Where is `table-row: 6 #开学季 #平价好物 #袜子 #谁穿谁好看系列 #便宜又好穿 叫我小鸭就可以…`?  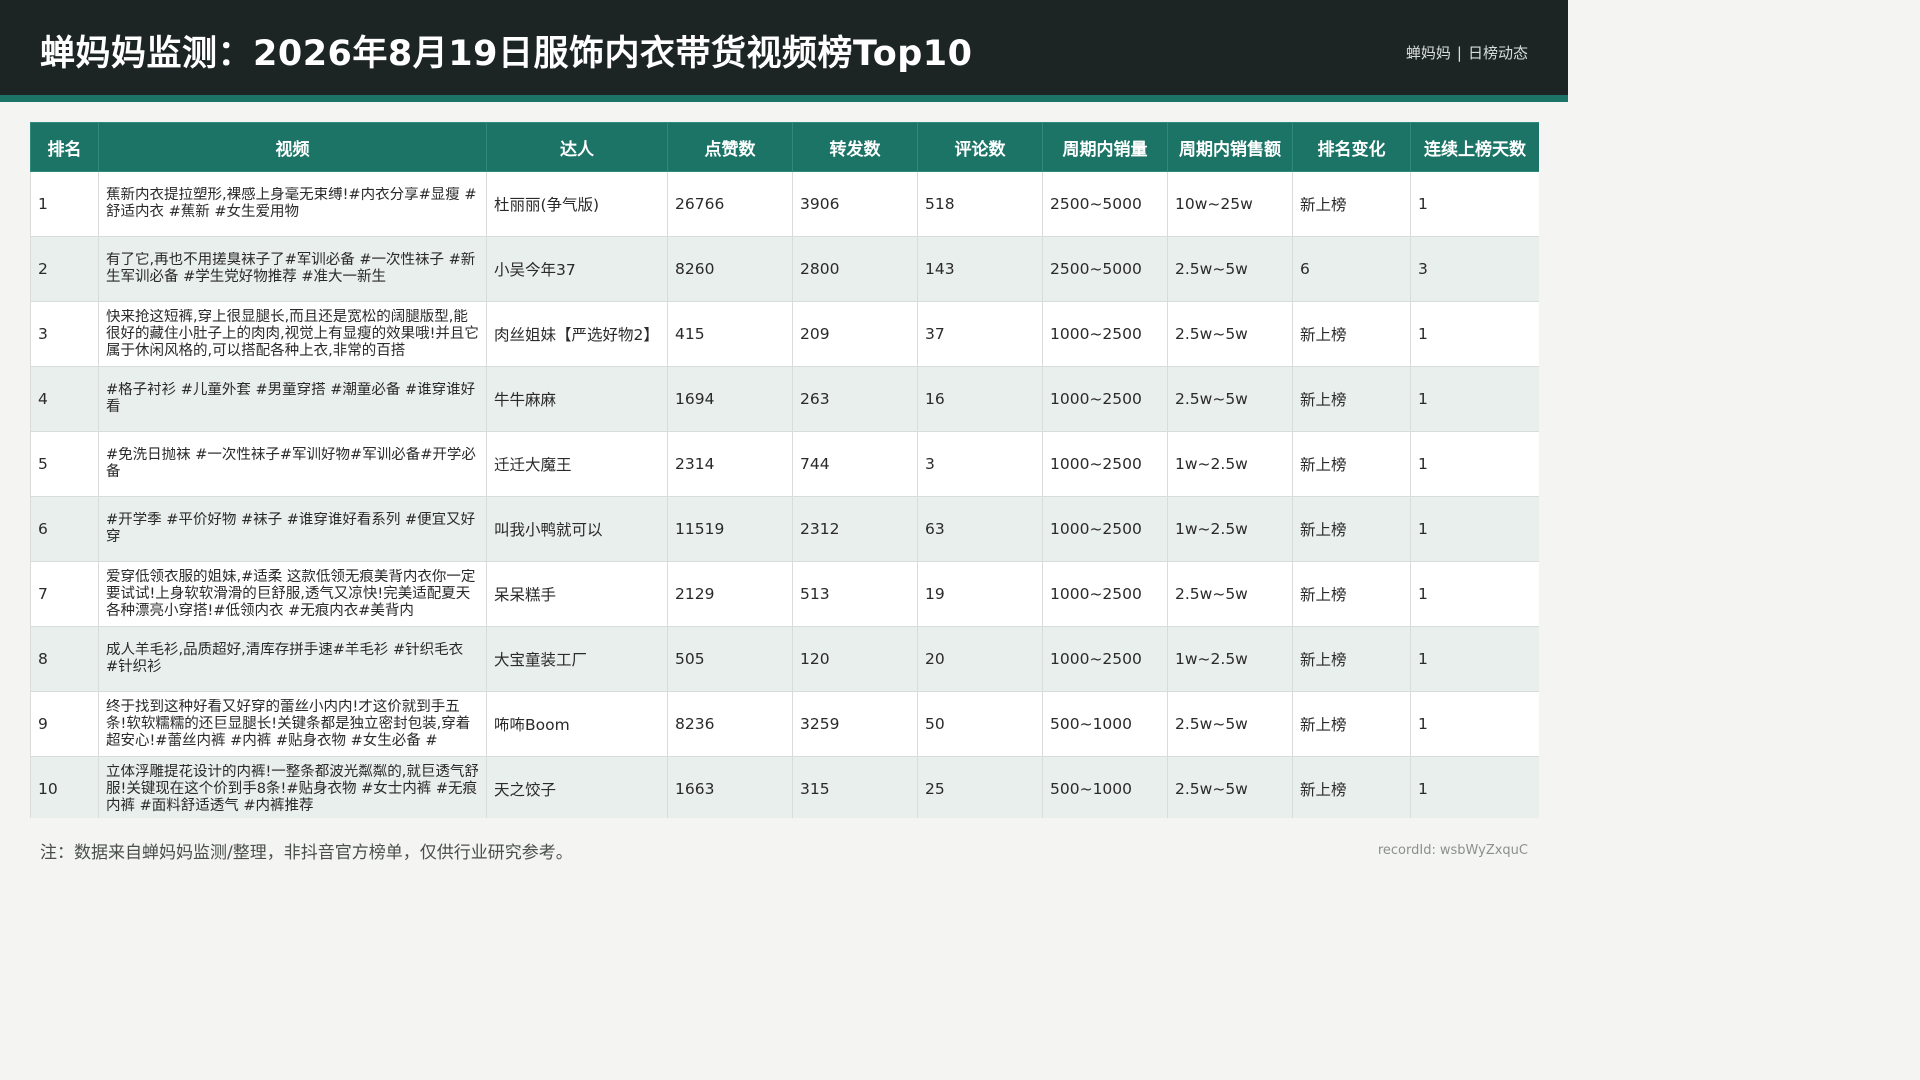 table-row: 6 #开学季 #平价好物 #袜子 #谁穿谁好看系列 #便宜又好穿 叫我小鸭就可以… is located at coordinates (784, 529).